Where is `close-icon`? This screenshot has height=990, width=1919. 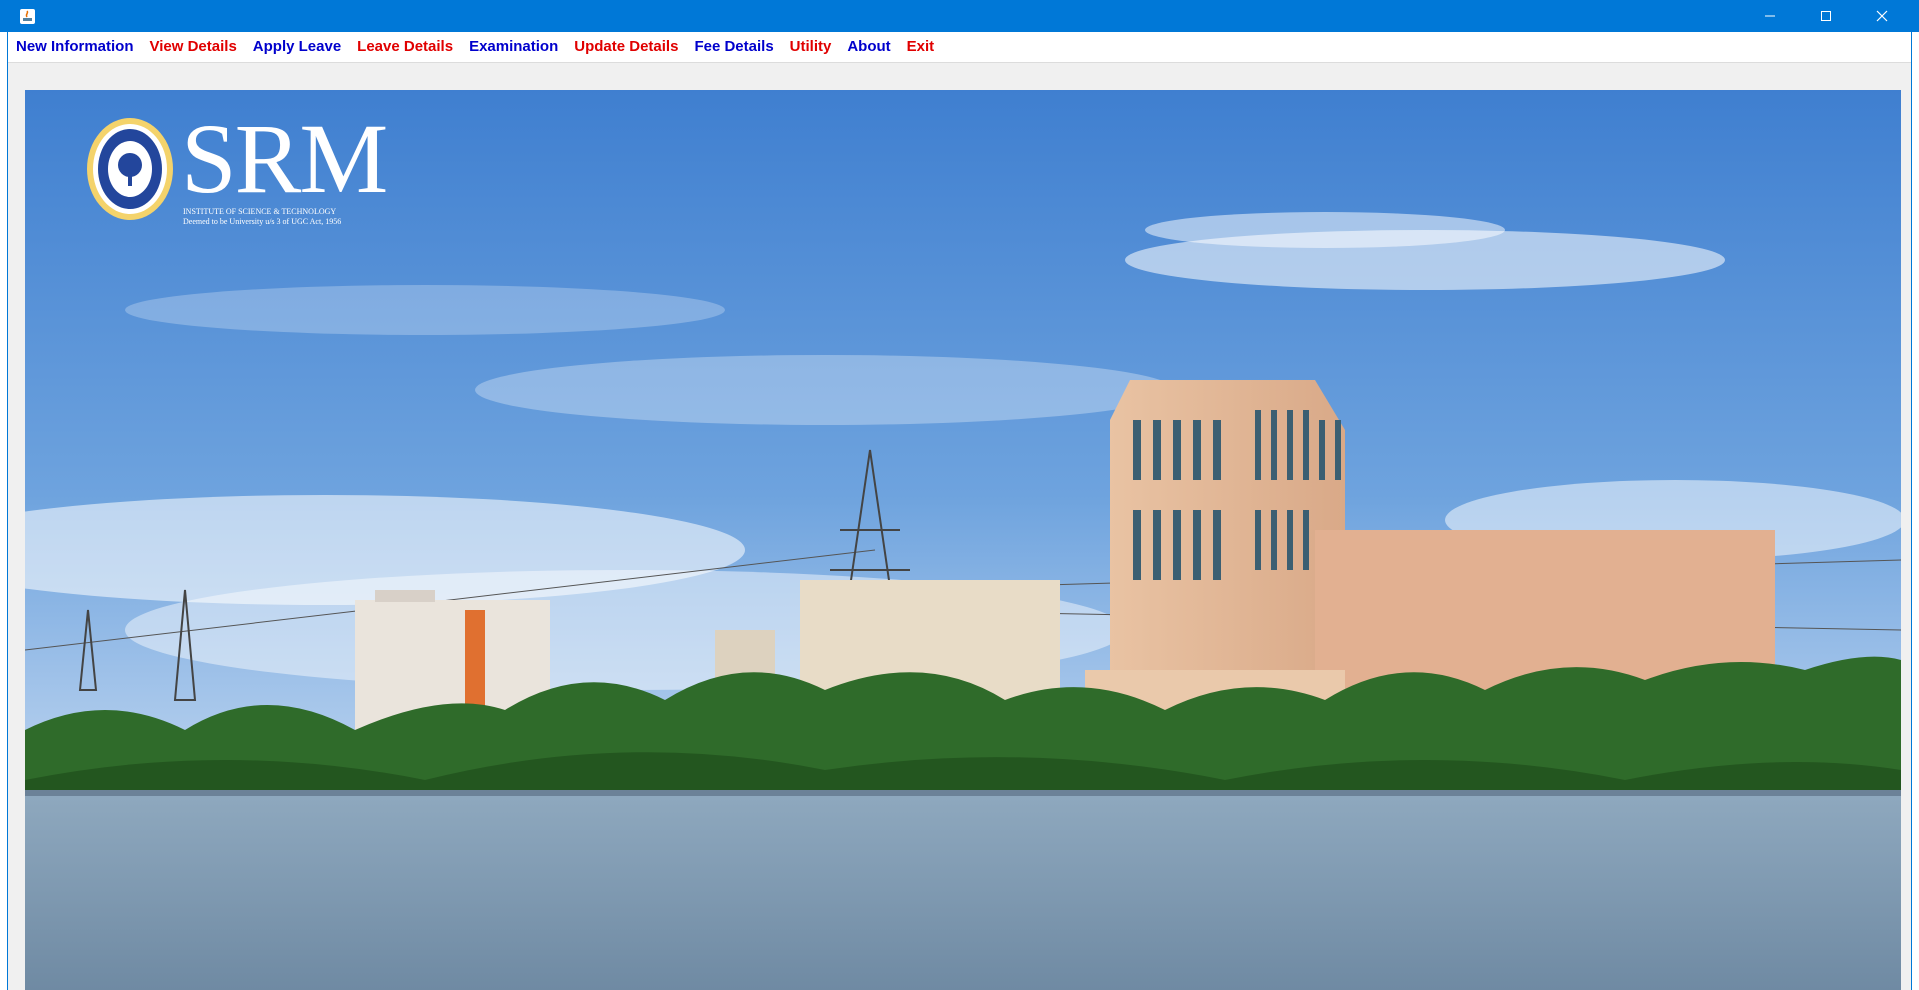 close-icon is located at coordinates (1882, 16).